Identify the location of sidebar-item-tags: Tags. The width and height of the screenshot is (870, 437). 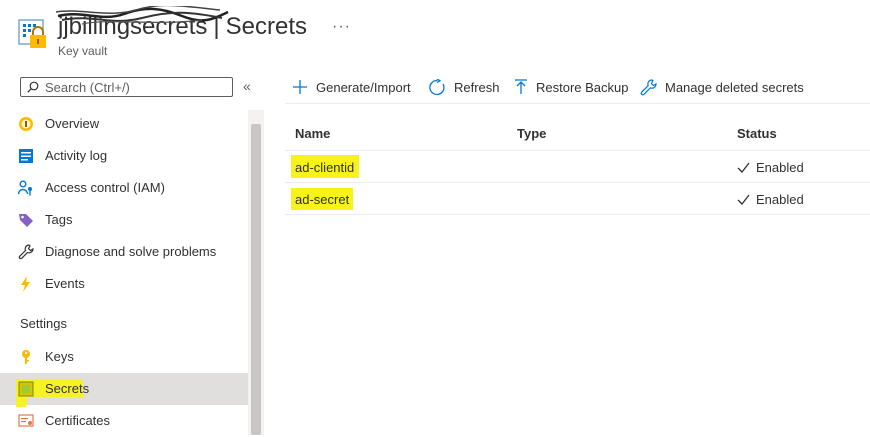
(124, 220).